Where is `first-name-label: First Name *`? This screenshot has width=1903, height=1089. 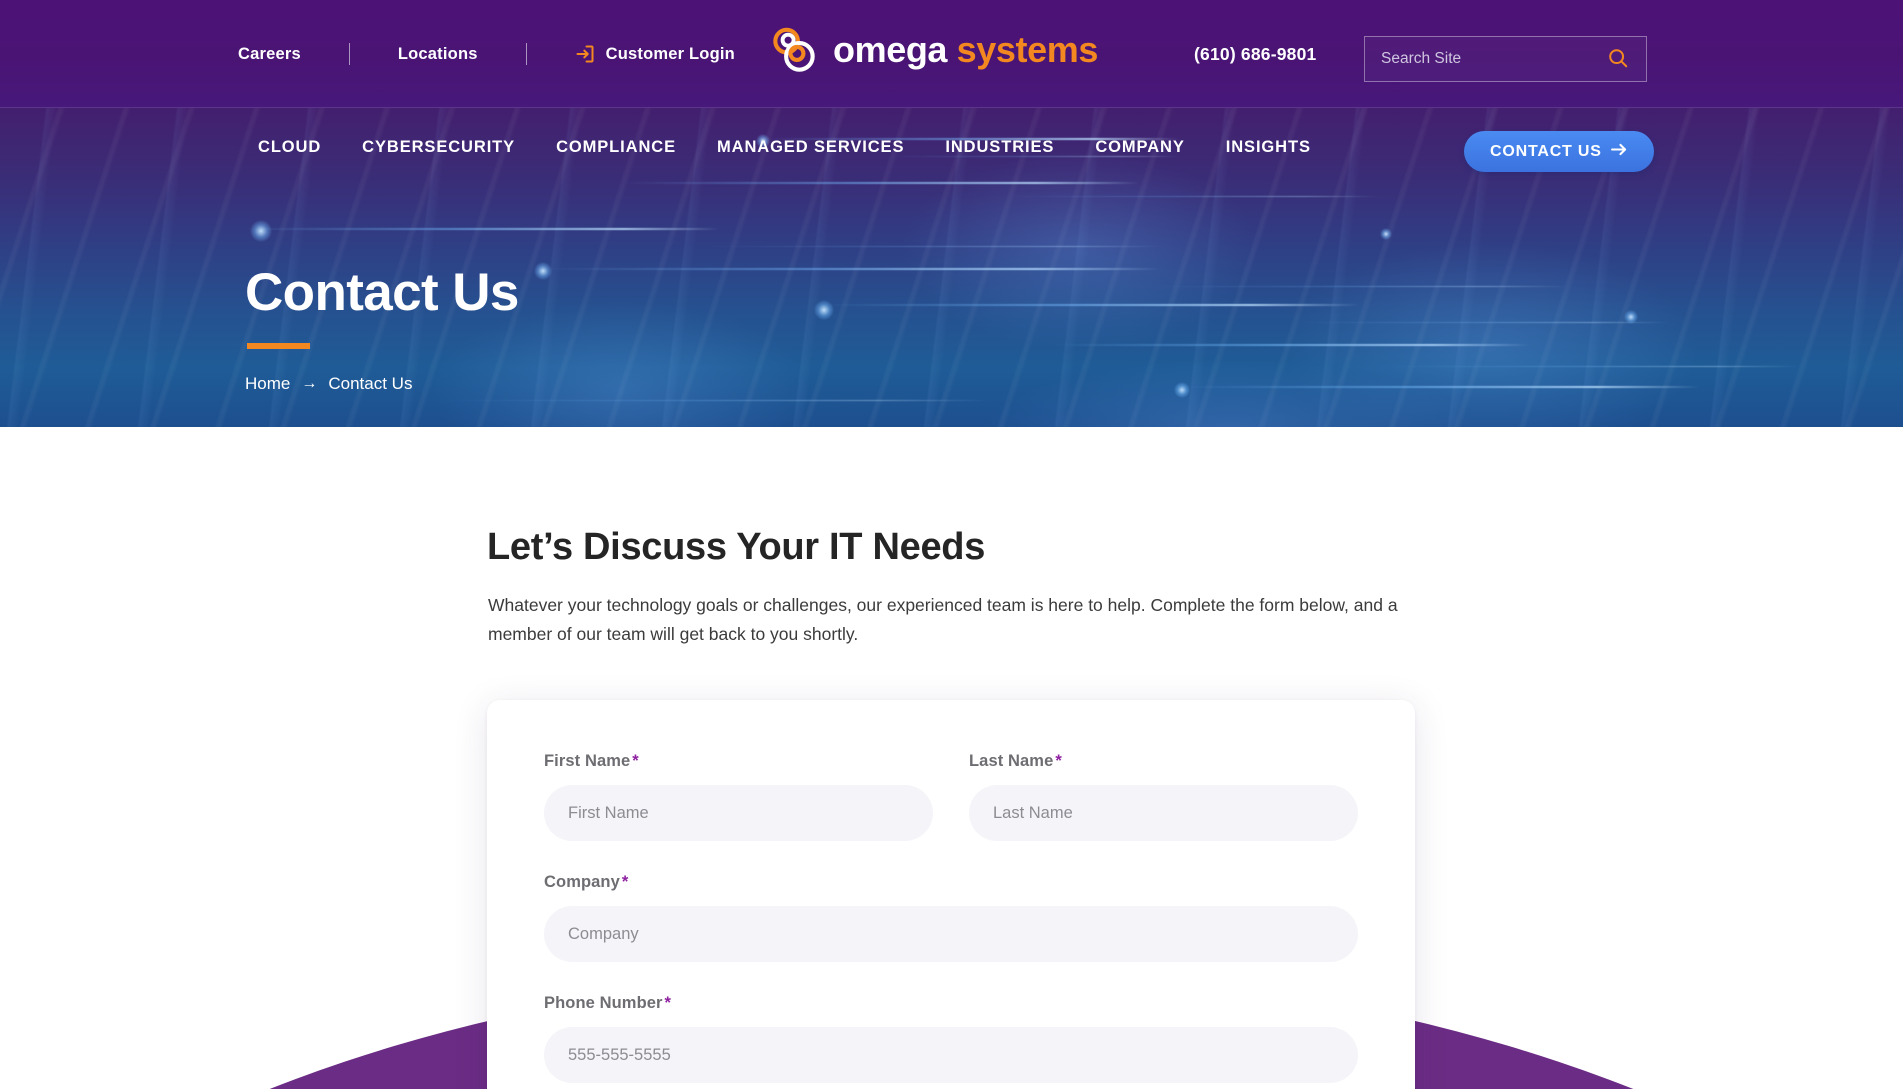
first-name-label: First Name * is located at coordinates (738, 761).